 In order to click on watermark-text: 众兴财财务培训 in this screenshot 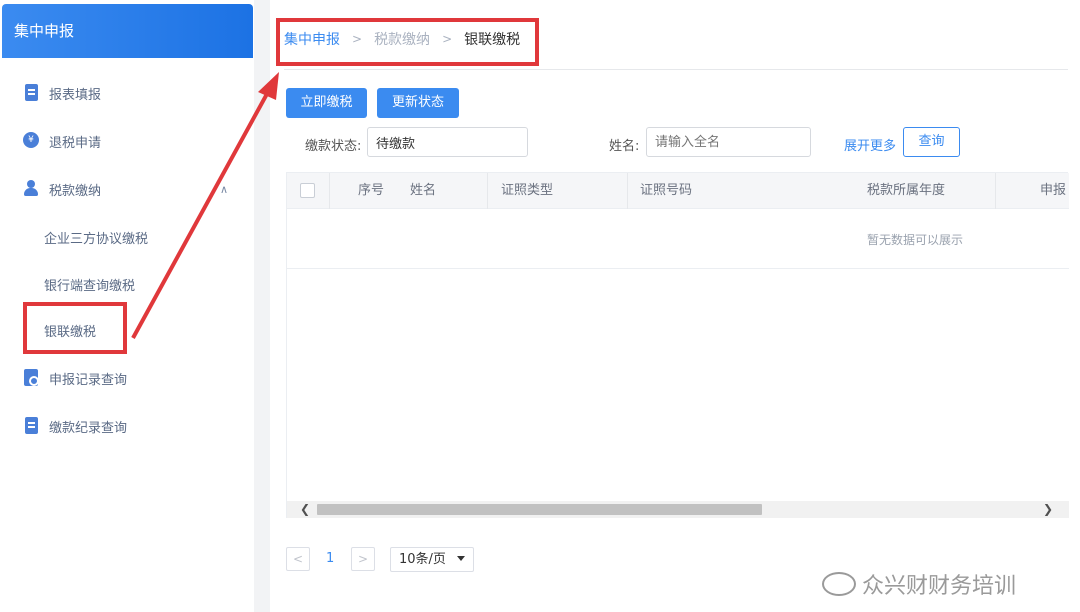, I will do `click(939, 586)`.